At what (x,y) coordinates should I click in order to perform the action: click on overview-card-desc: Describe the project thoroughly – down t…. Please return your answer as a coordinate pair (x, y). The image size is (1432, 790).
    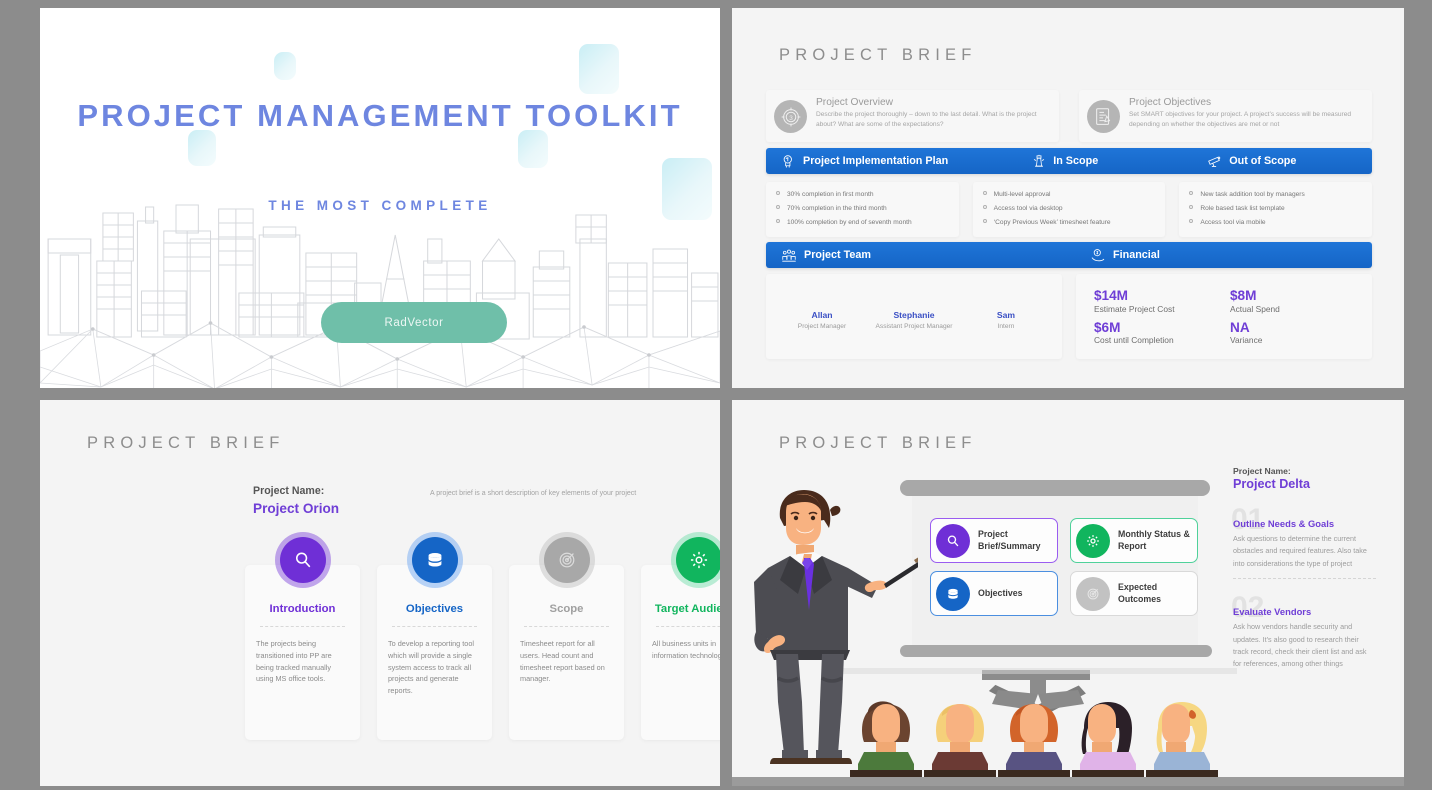
    Looking at the image, I should click on (926, 120).